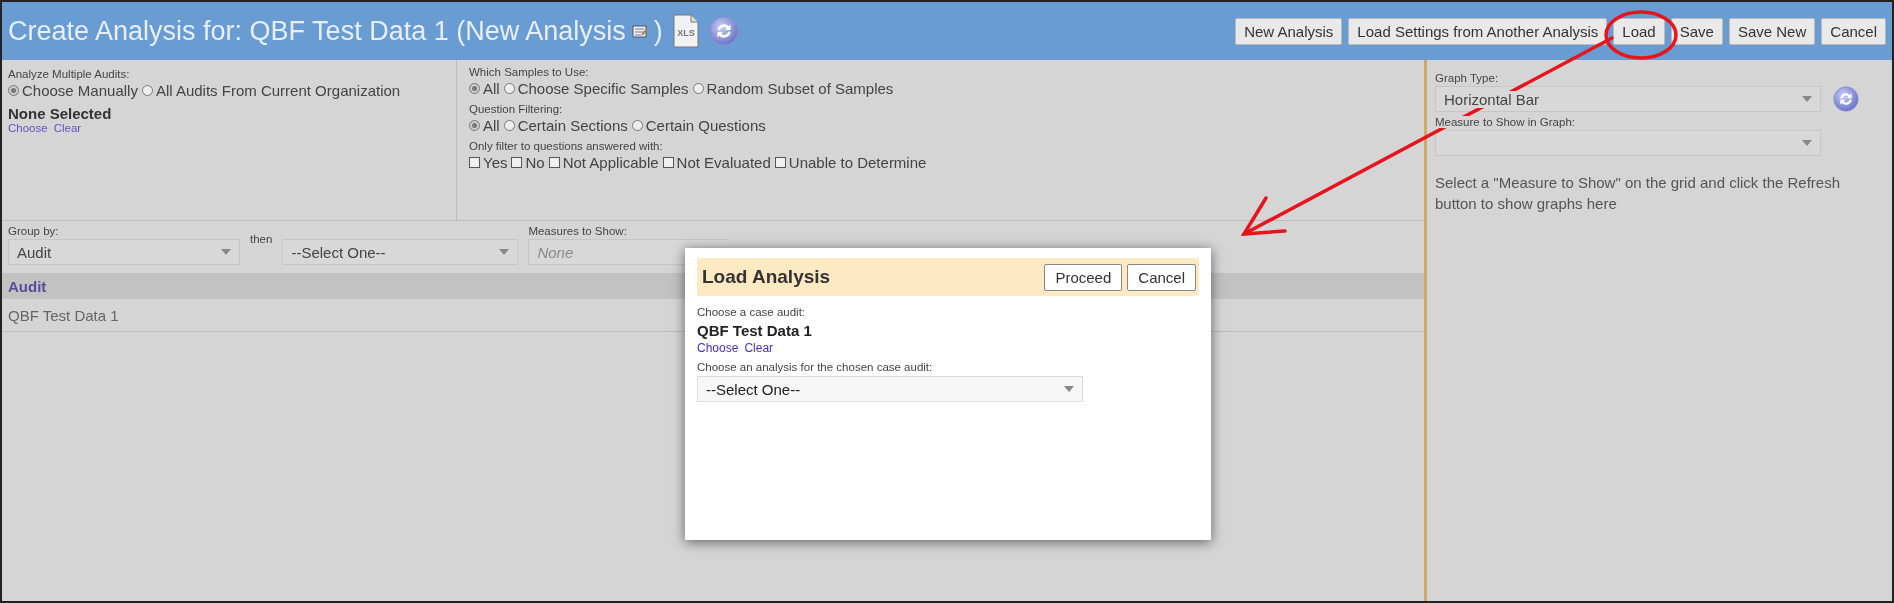  Describe the element at coordinates (723, 162) in the screenshot. I see `option-label: Not Evaluated` at that location.